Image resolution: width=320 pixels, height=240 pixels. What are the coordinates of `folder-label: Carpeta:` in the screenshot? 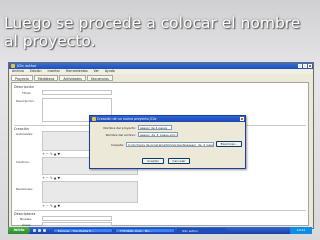 It's located at (117, 145).